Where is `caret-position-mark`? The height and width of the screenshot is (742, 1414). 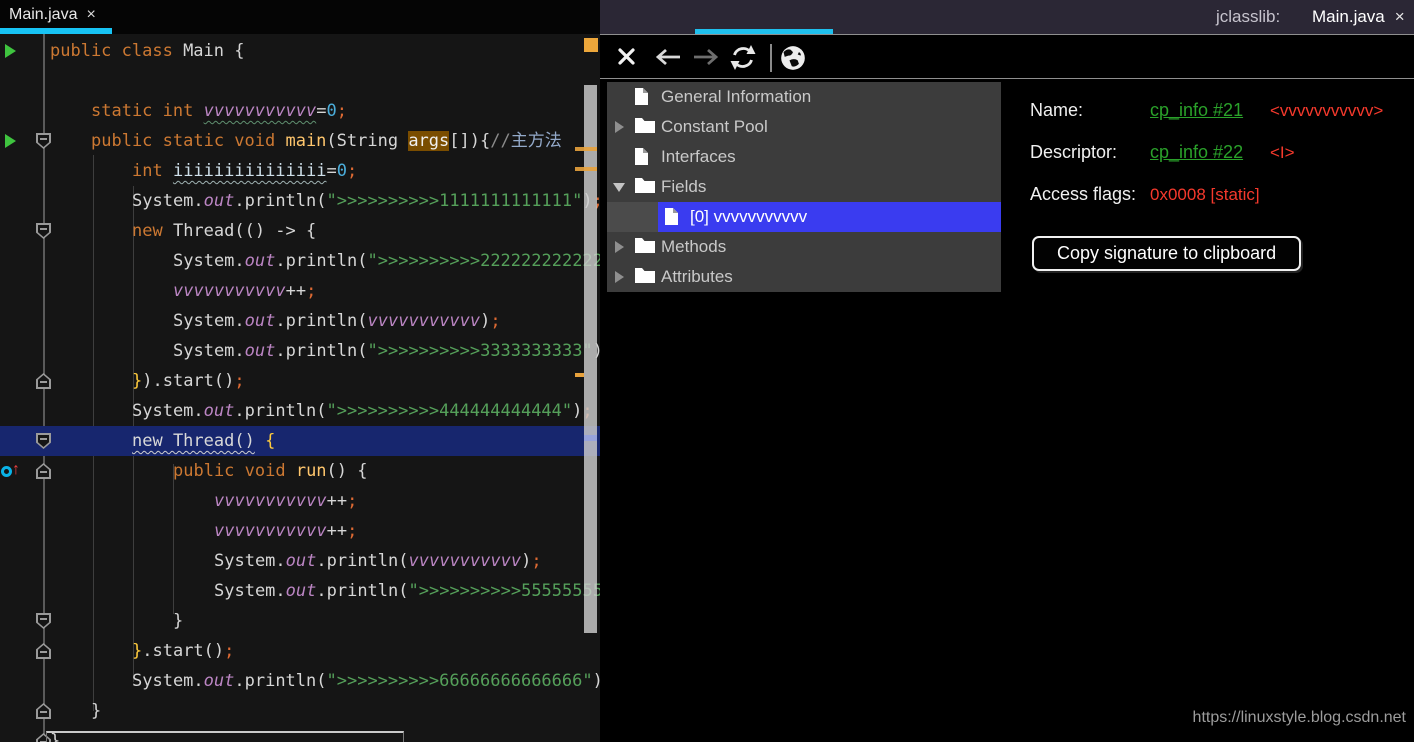
caret-position-mark is located at coordinates (590, 438).